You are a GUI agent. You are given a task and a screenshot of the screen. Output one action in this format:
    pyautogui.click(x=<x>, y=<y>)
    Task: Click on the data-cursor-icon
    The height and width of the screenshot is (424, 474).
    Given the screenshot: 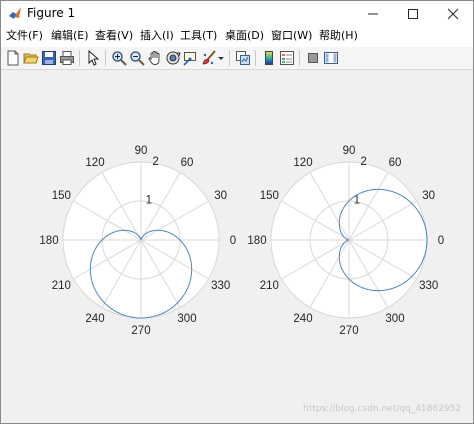 What is the action you would take?
    pyautogui.click(x=191, y=58)
    